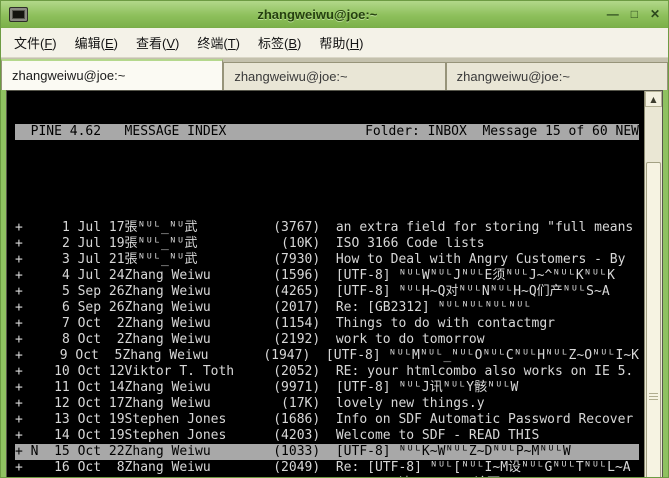 This screenshot has width=669, height=478. Describe the element at coordinates (65, 307) in the screenshot. I see `msg-number: 6` at that location.